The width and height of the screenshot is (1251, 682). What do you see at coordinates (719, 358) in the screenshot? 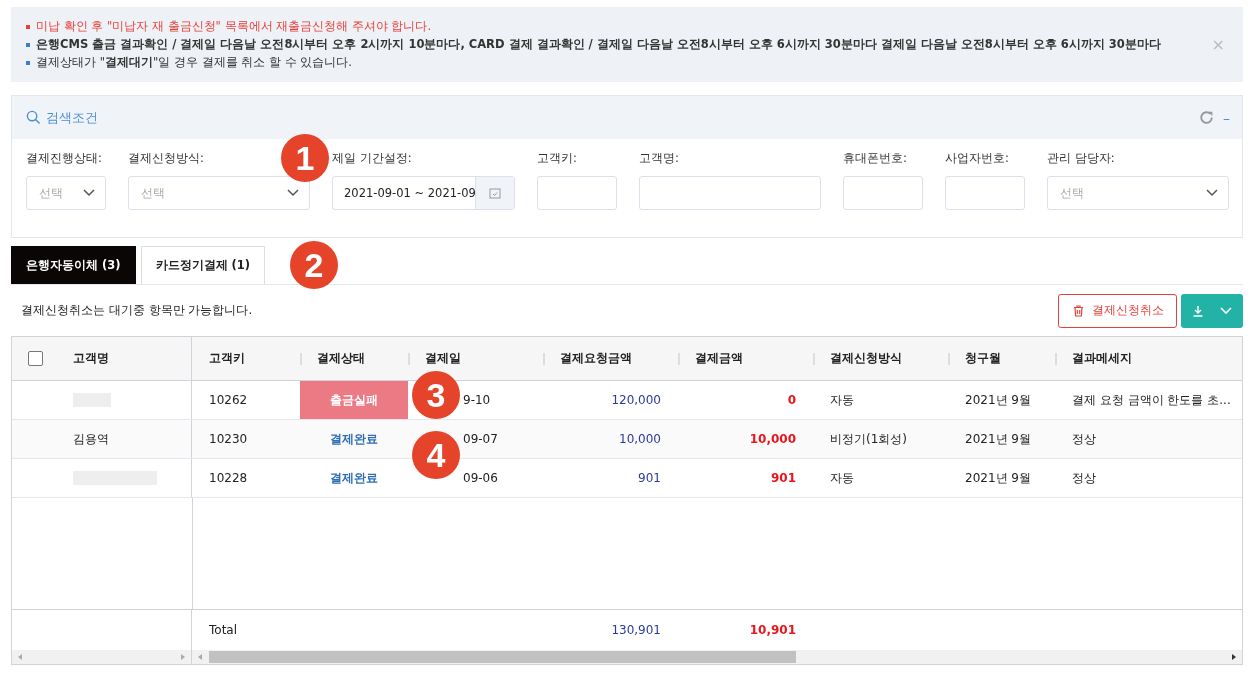
I see `column-header: 결제금액` at bounding box center [719, 358].